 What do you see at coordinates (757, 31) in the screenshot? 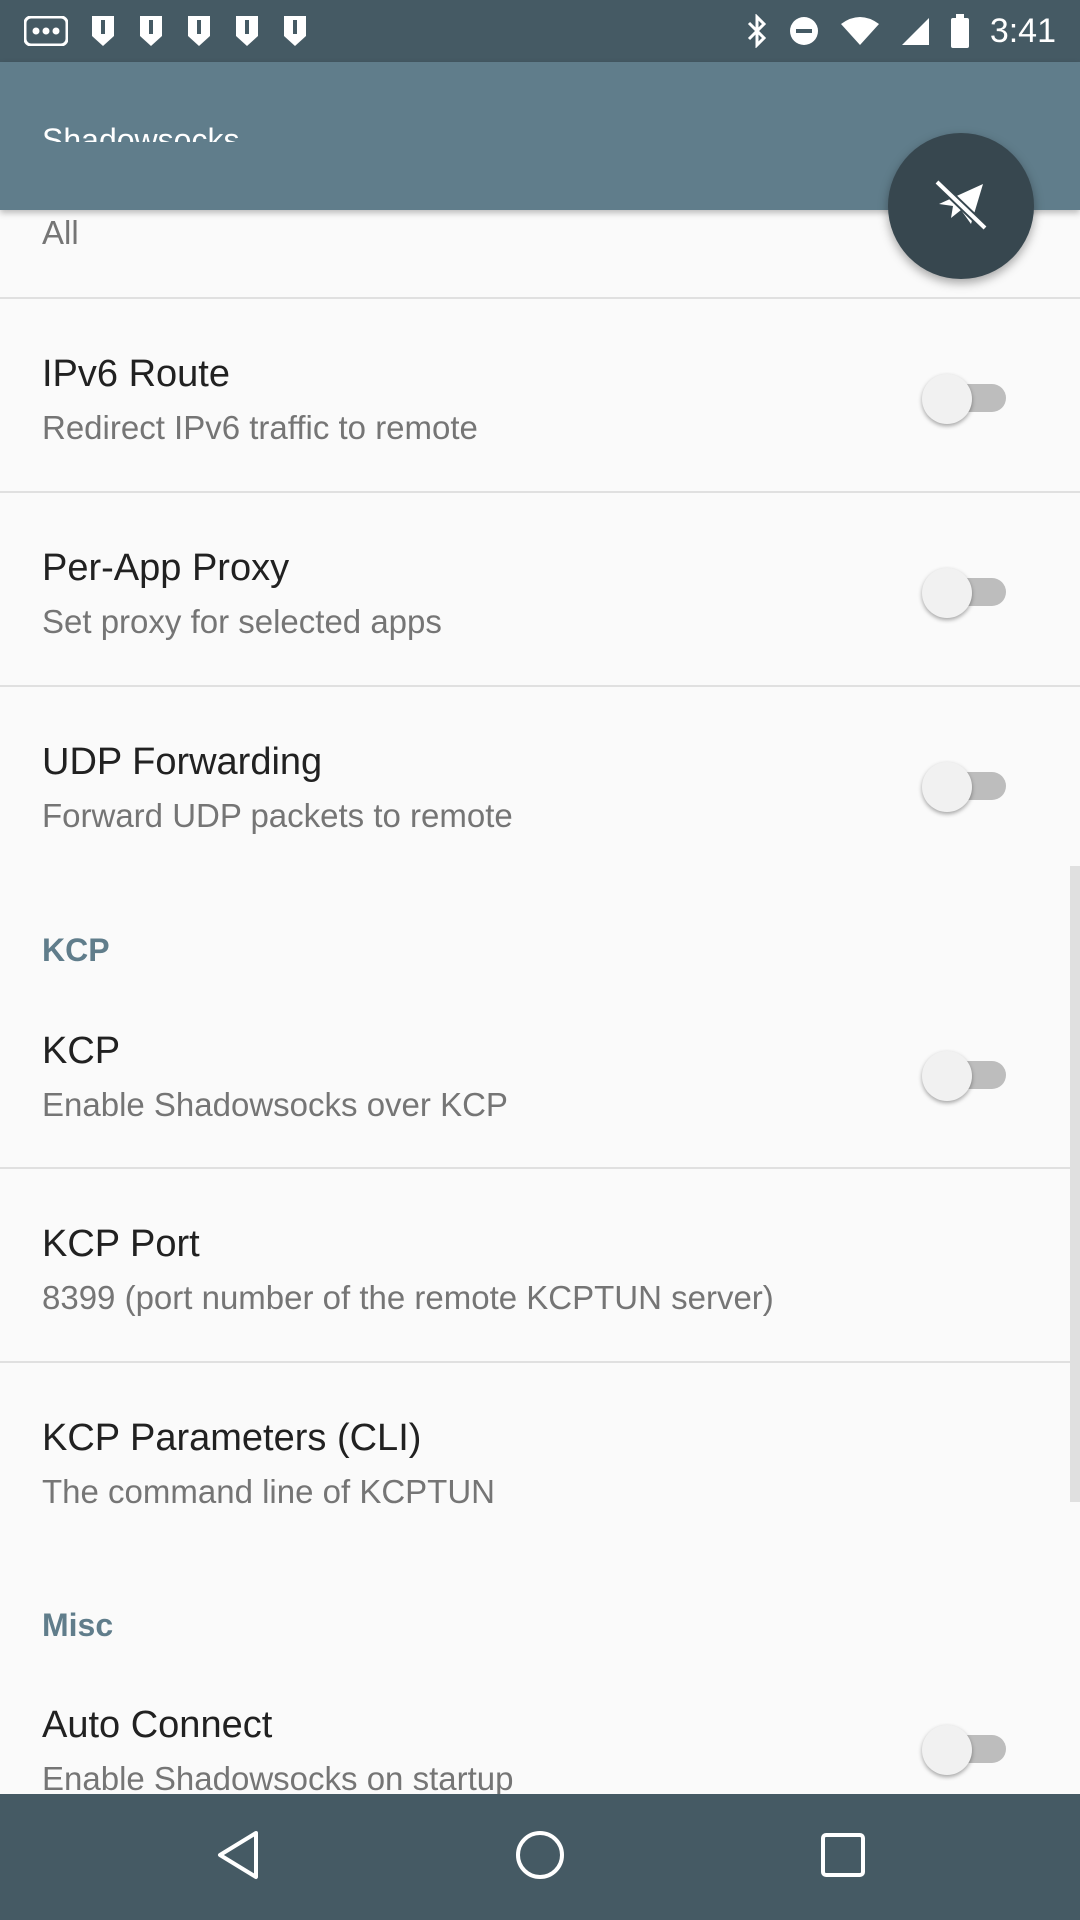
I see `bluetooth-icon` at bounding box center [757, 31].